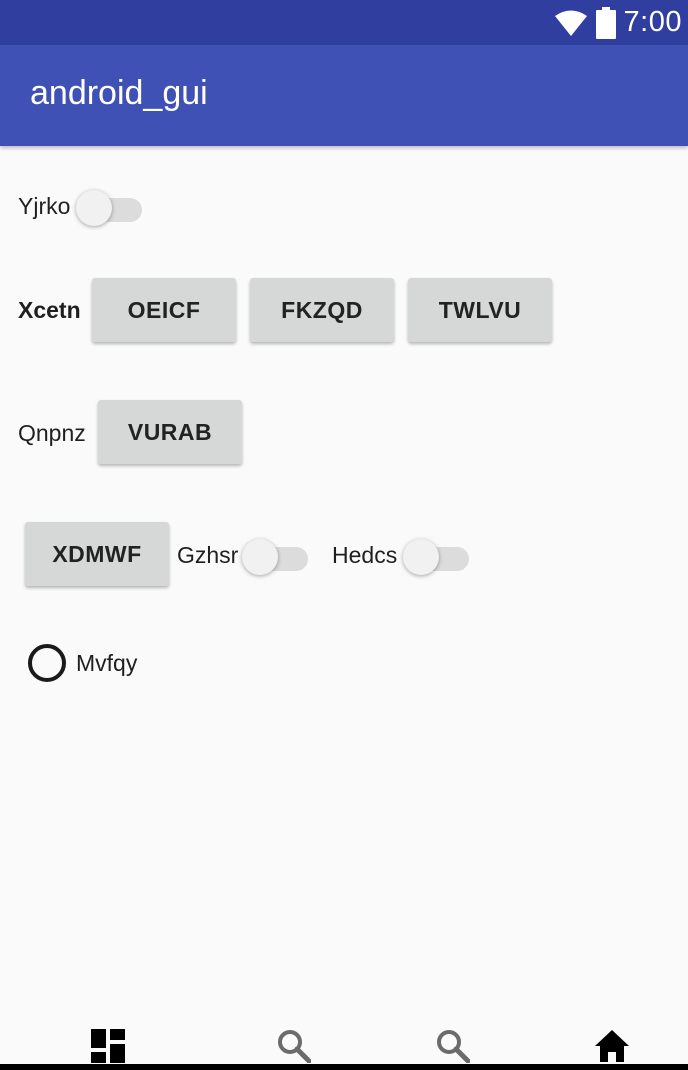  What do you see at coordinates (52, 433) in the screenshot?
I see `row-label-qnpnz: Qnpnz` at bounding box center [52, 433].